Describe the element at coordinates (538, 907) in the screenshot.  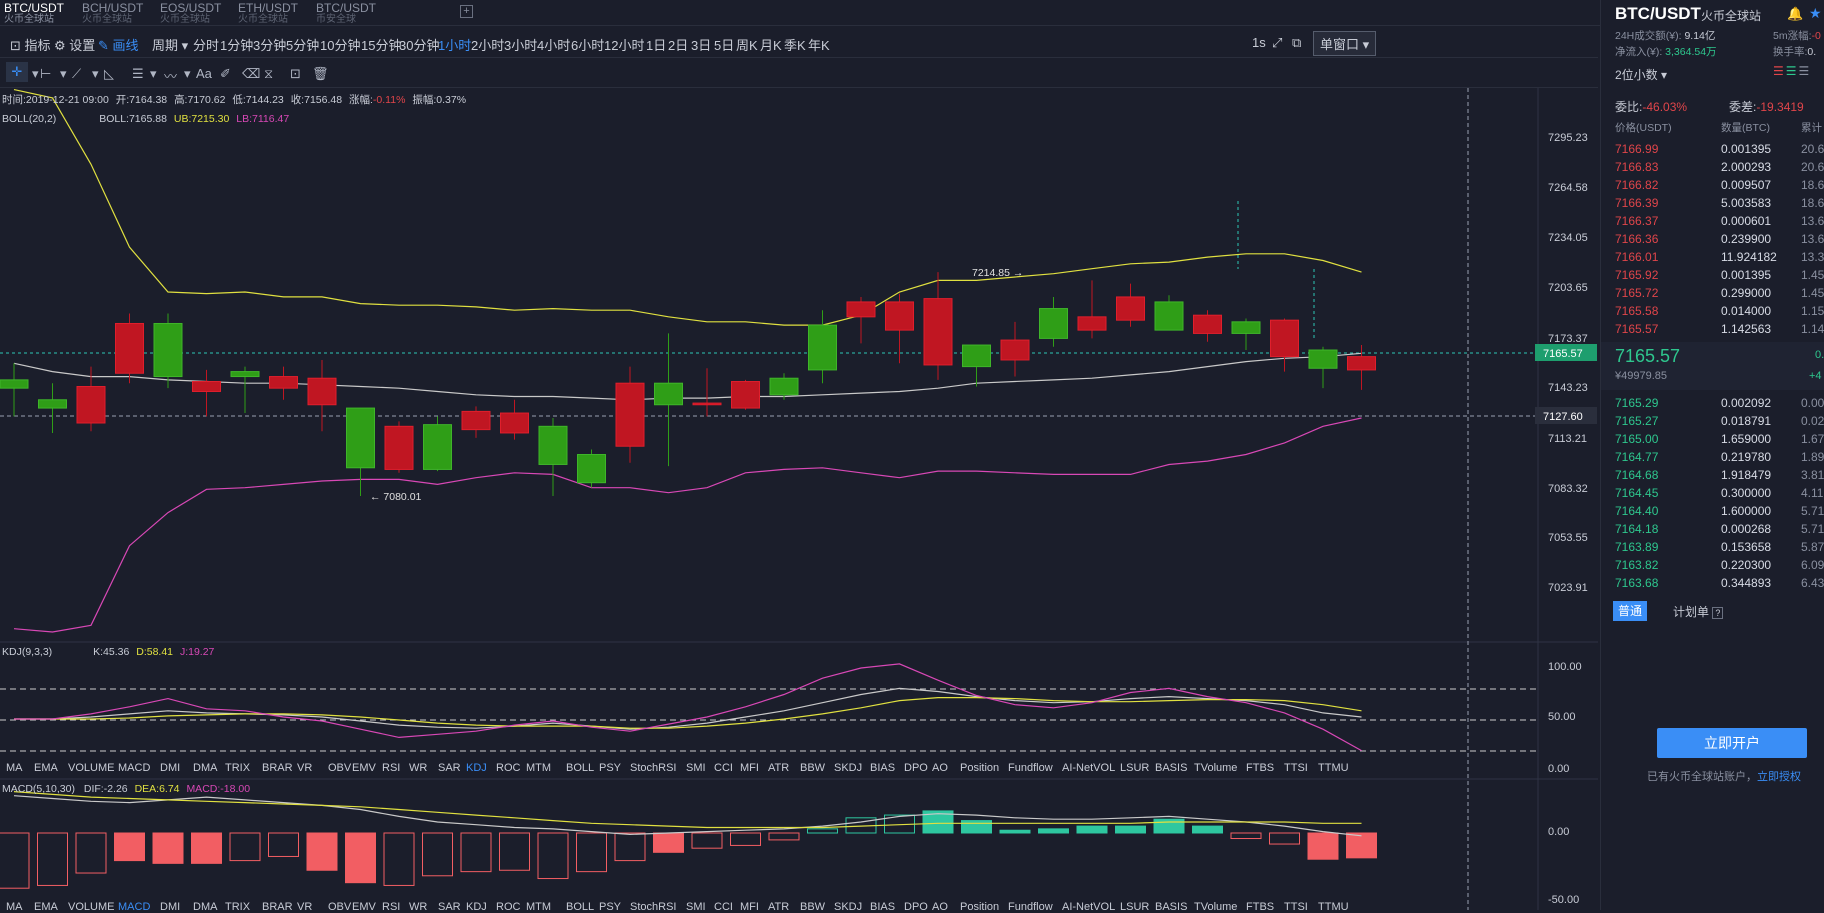
I see `macd-pane-tab-mtm: MTM` at that location.